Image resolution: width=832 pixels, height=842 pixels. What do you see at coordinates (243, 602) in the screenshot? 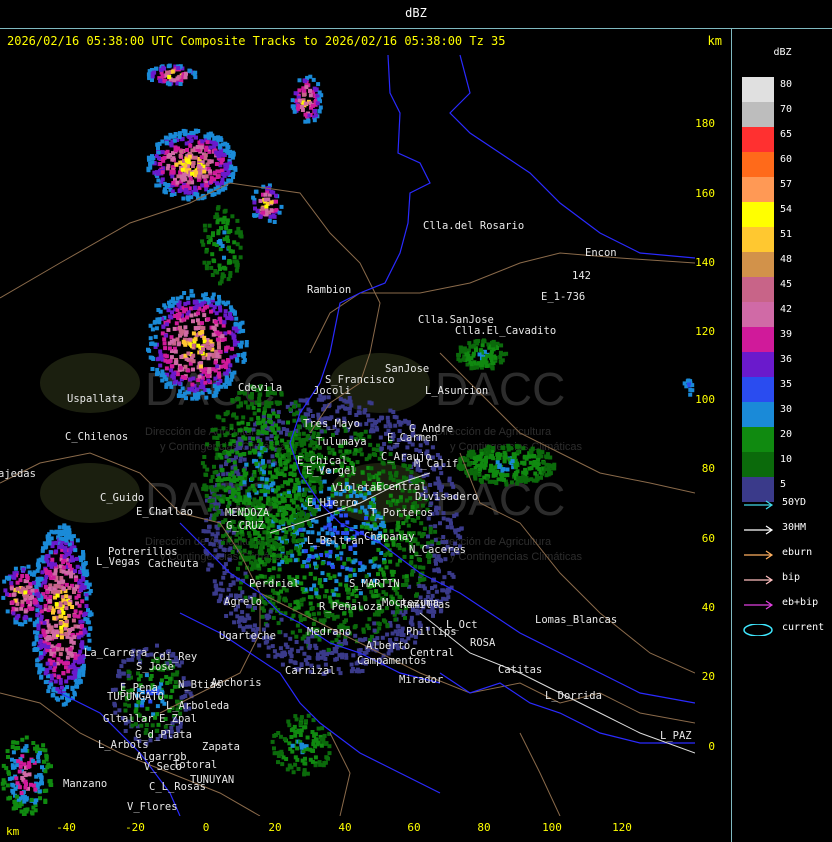
I see `place-label: Agrelo` at bounding box center [243, 602].